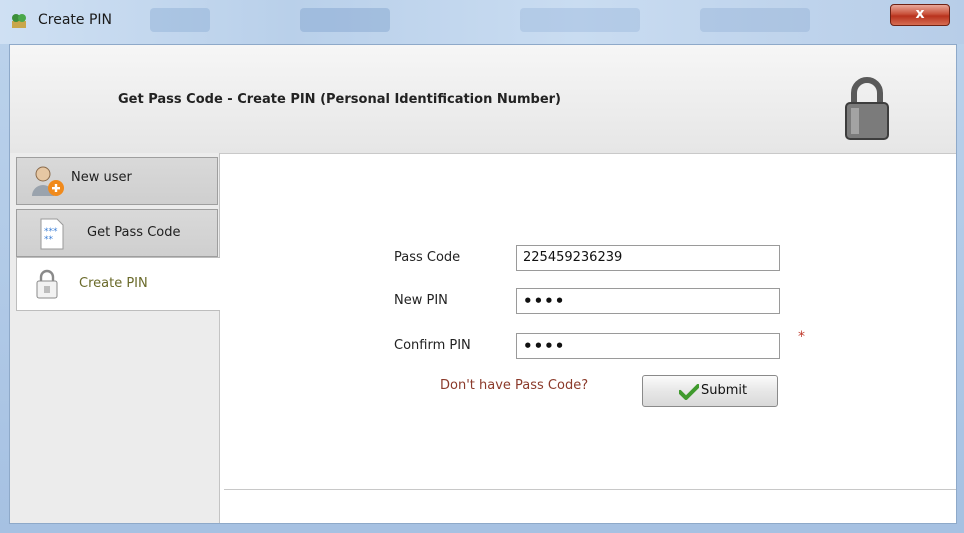 Image resolution: width=964 pixels, height=533 pixels. What do you see at coordinates (724, 390) in the screenshot?
I see `submit-label: Submit` at bounding box center [724, 390].